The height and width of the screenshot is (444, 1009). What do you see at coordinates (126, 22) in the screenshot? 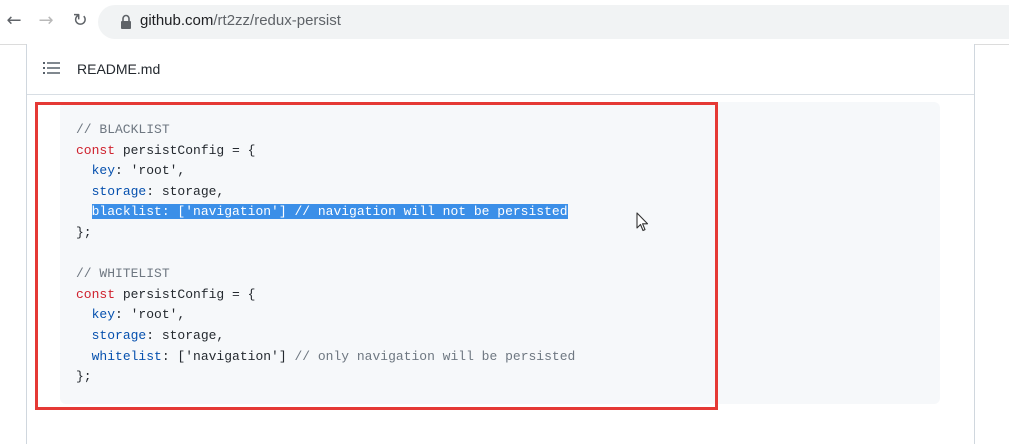
I see `lock-icon` at bounding box center [126, 22].